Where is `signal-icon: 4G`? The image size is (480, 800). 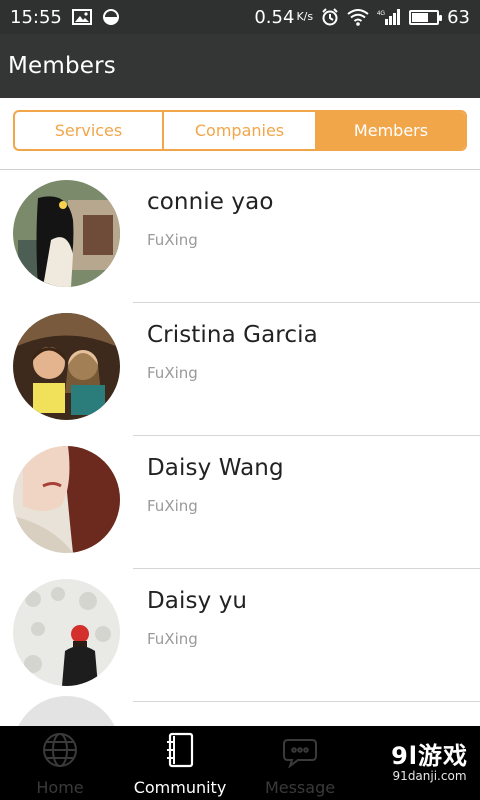
signal-icon: 4G is located at coordinates (389, 17).